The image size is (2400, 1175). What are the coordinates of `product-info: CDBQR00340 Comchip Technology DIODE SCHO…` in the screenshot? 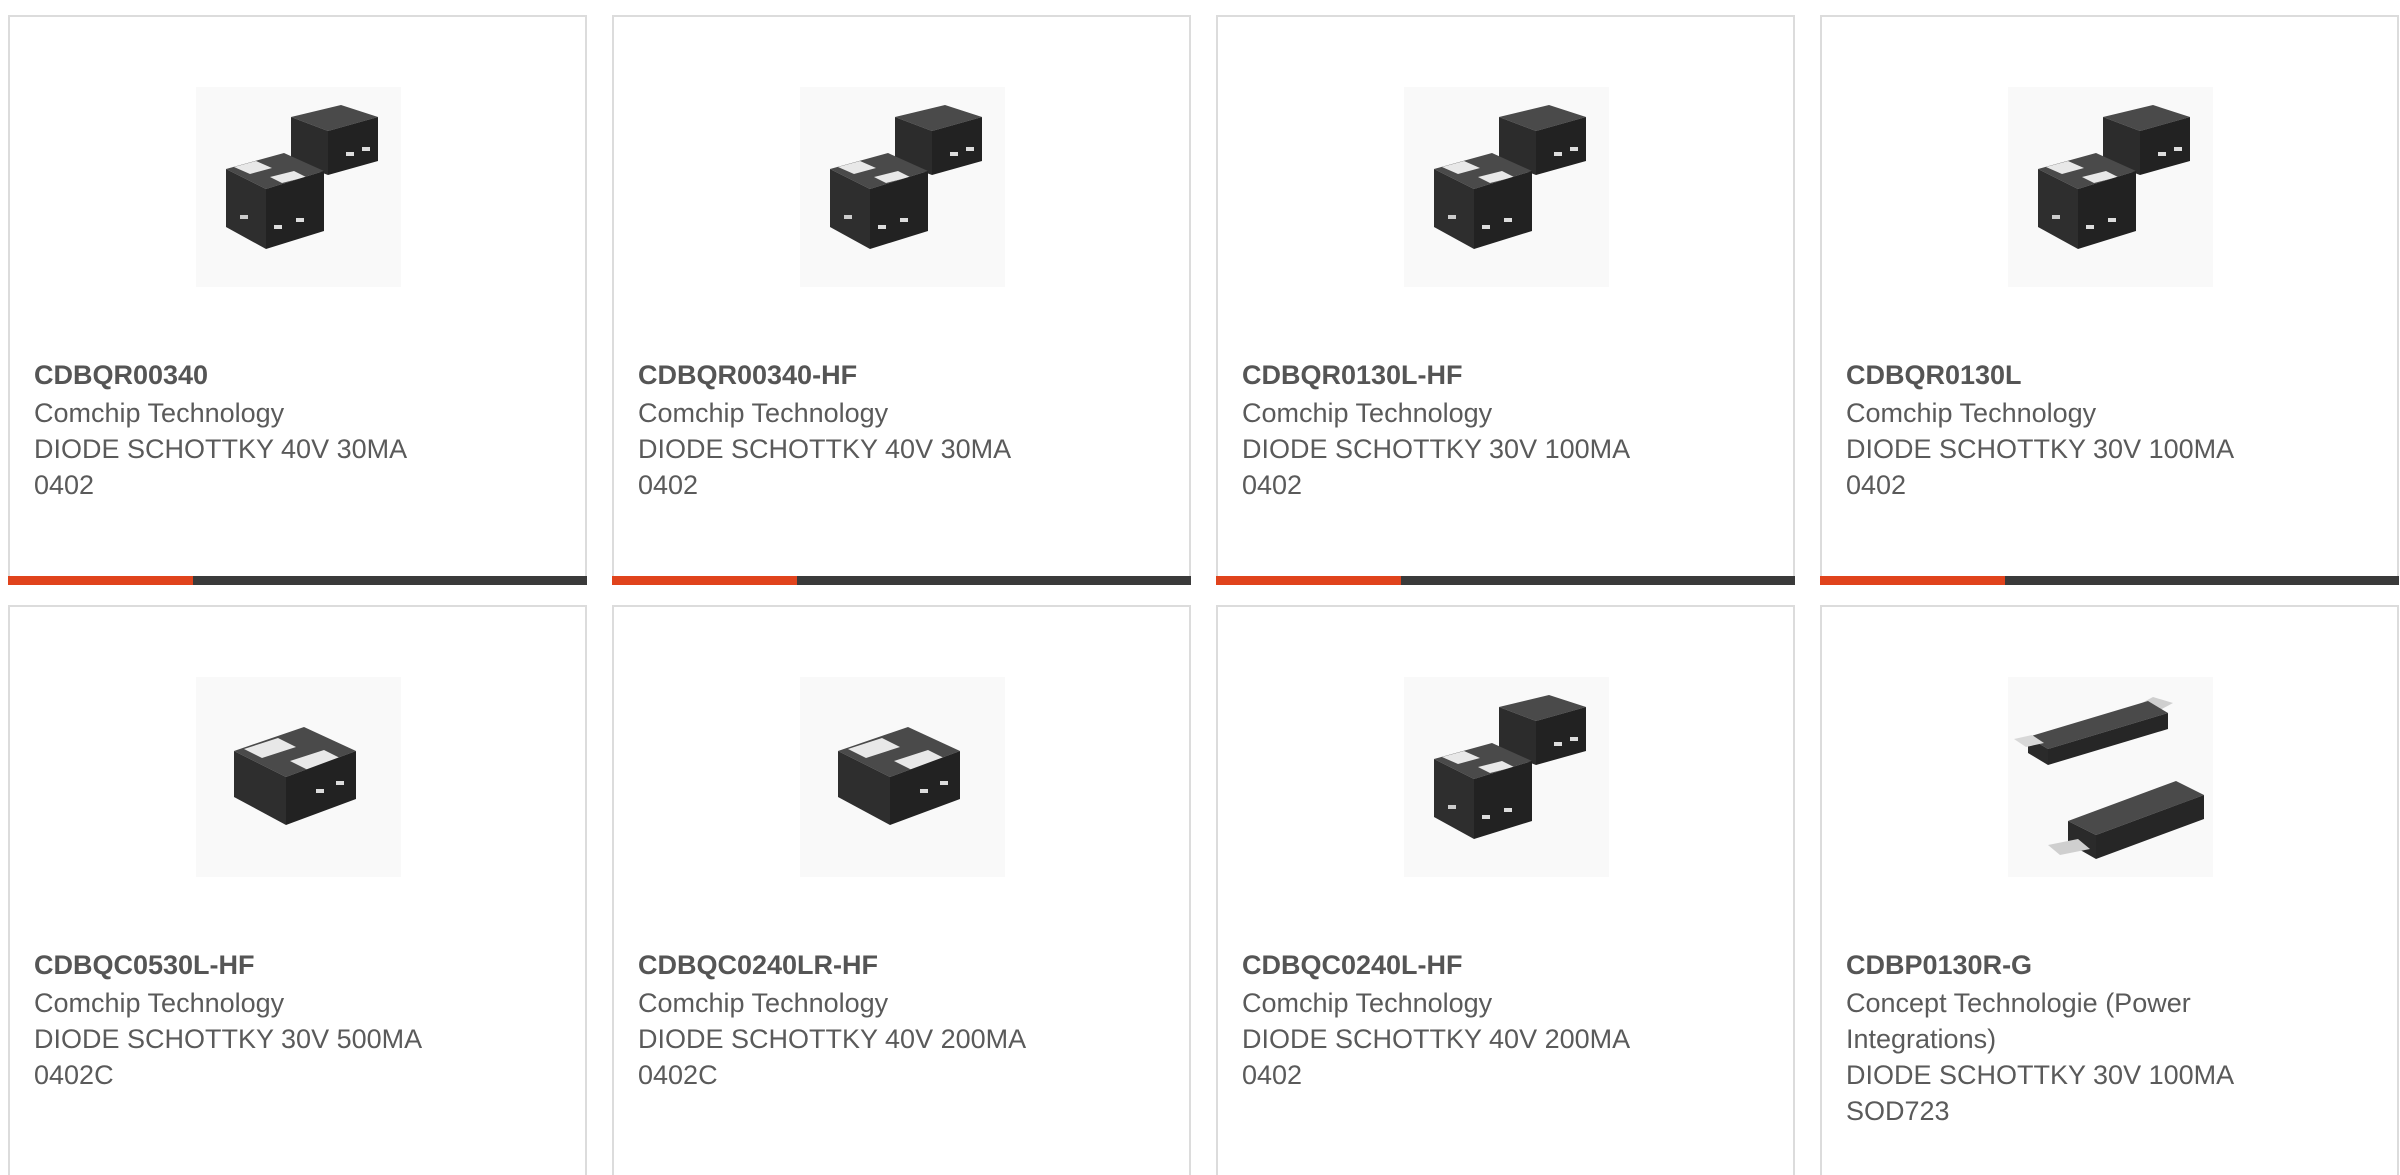 It's located at (254, 430).